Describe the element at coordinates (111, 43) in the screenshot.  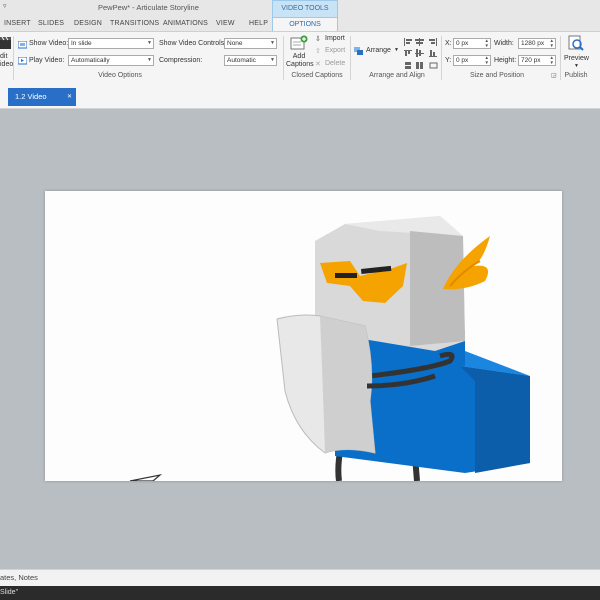
I see `show-video-select: In slide ▼` at that location.